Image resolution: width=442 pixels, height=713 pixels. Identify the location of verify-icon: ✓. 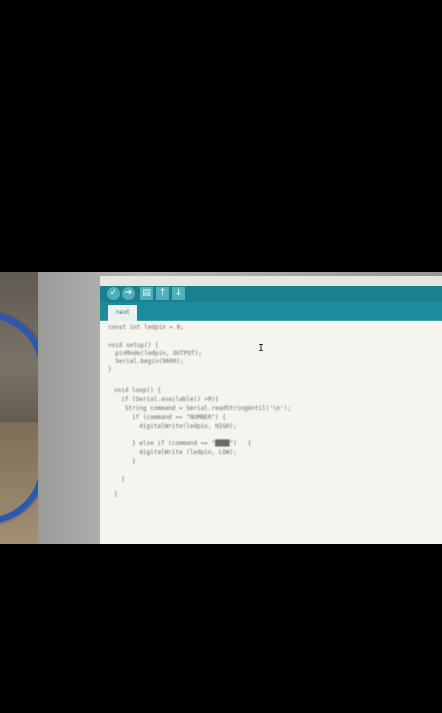
(113, 293).